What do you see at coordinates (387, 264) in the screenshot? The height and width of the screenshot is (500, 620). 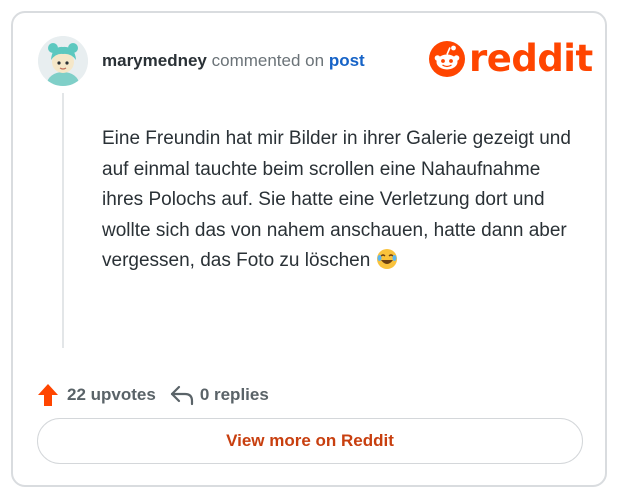 I see `face-with-tears-of-joy-icon` at bounding box center [387, 264].